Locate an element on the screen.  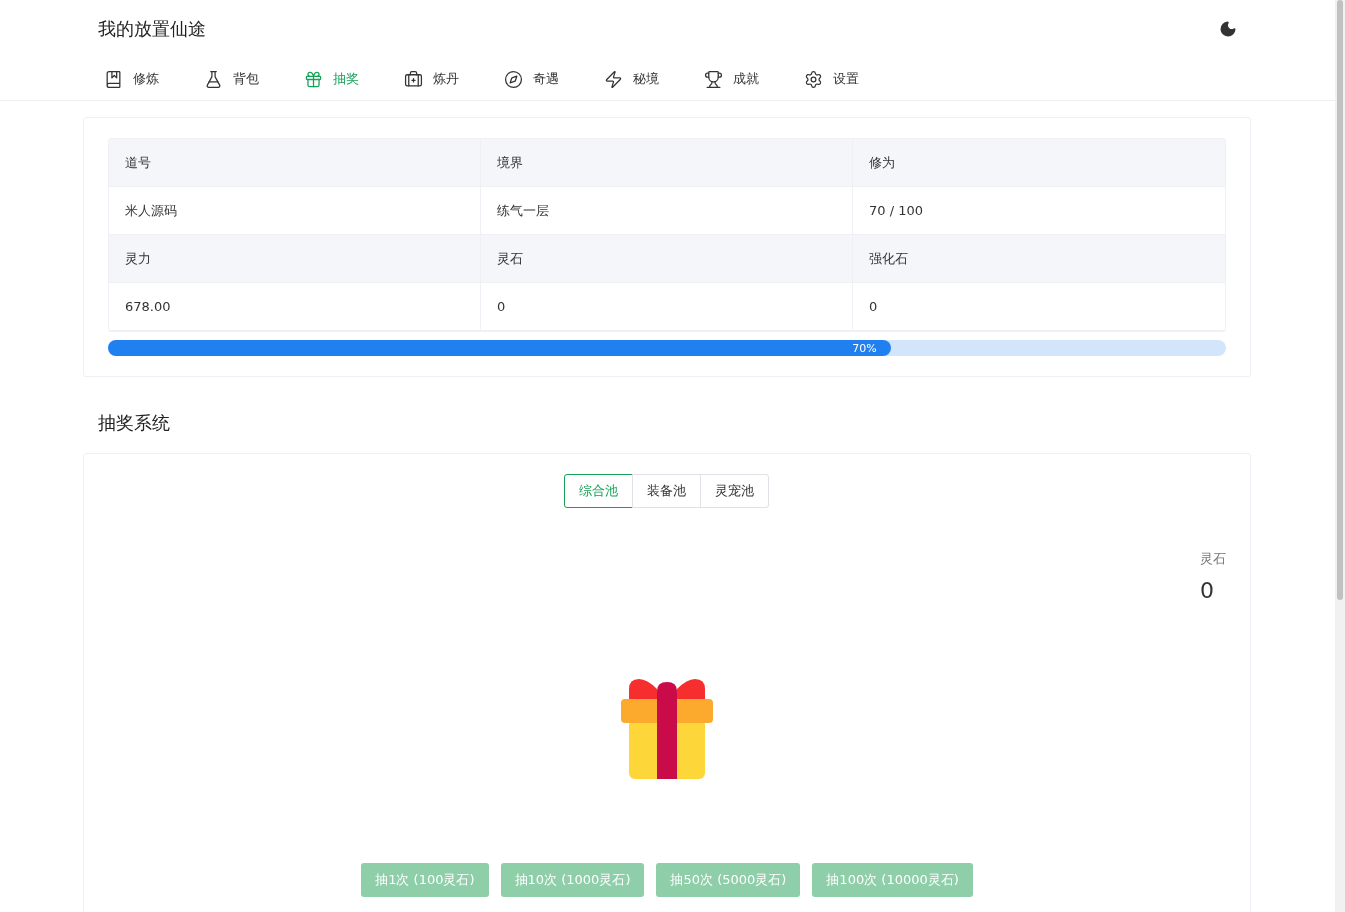
dark-mode-icon is located at coordinates (1228, 29).